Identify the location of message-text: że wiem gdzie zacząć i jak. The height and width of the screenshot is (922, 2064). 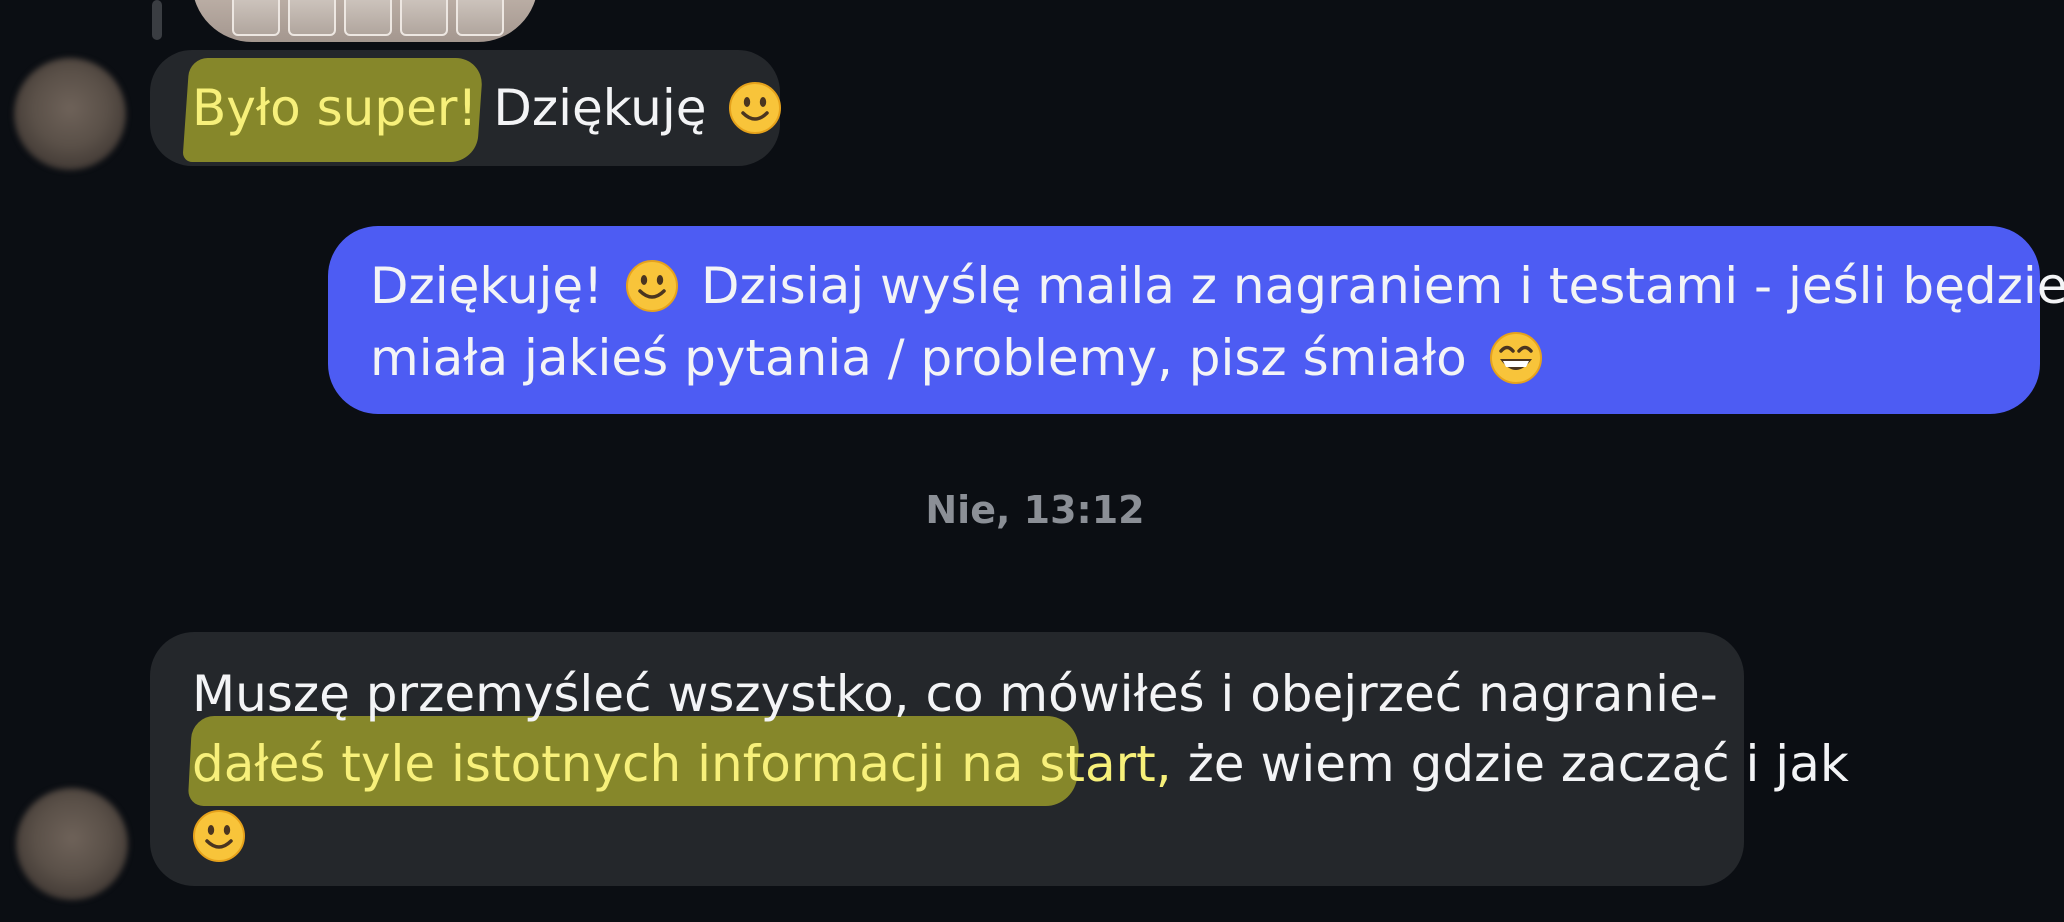
(1510, 764).